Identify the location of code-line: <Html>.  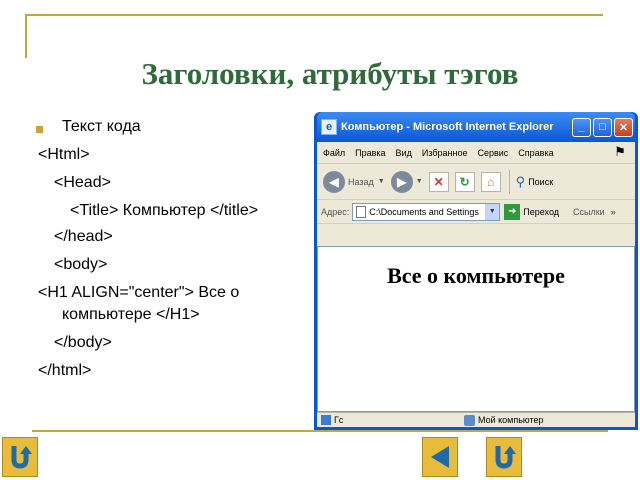
(64, 154).